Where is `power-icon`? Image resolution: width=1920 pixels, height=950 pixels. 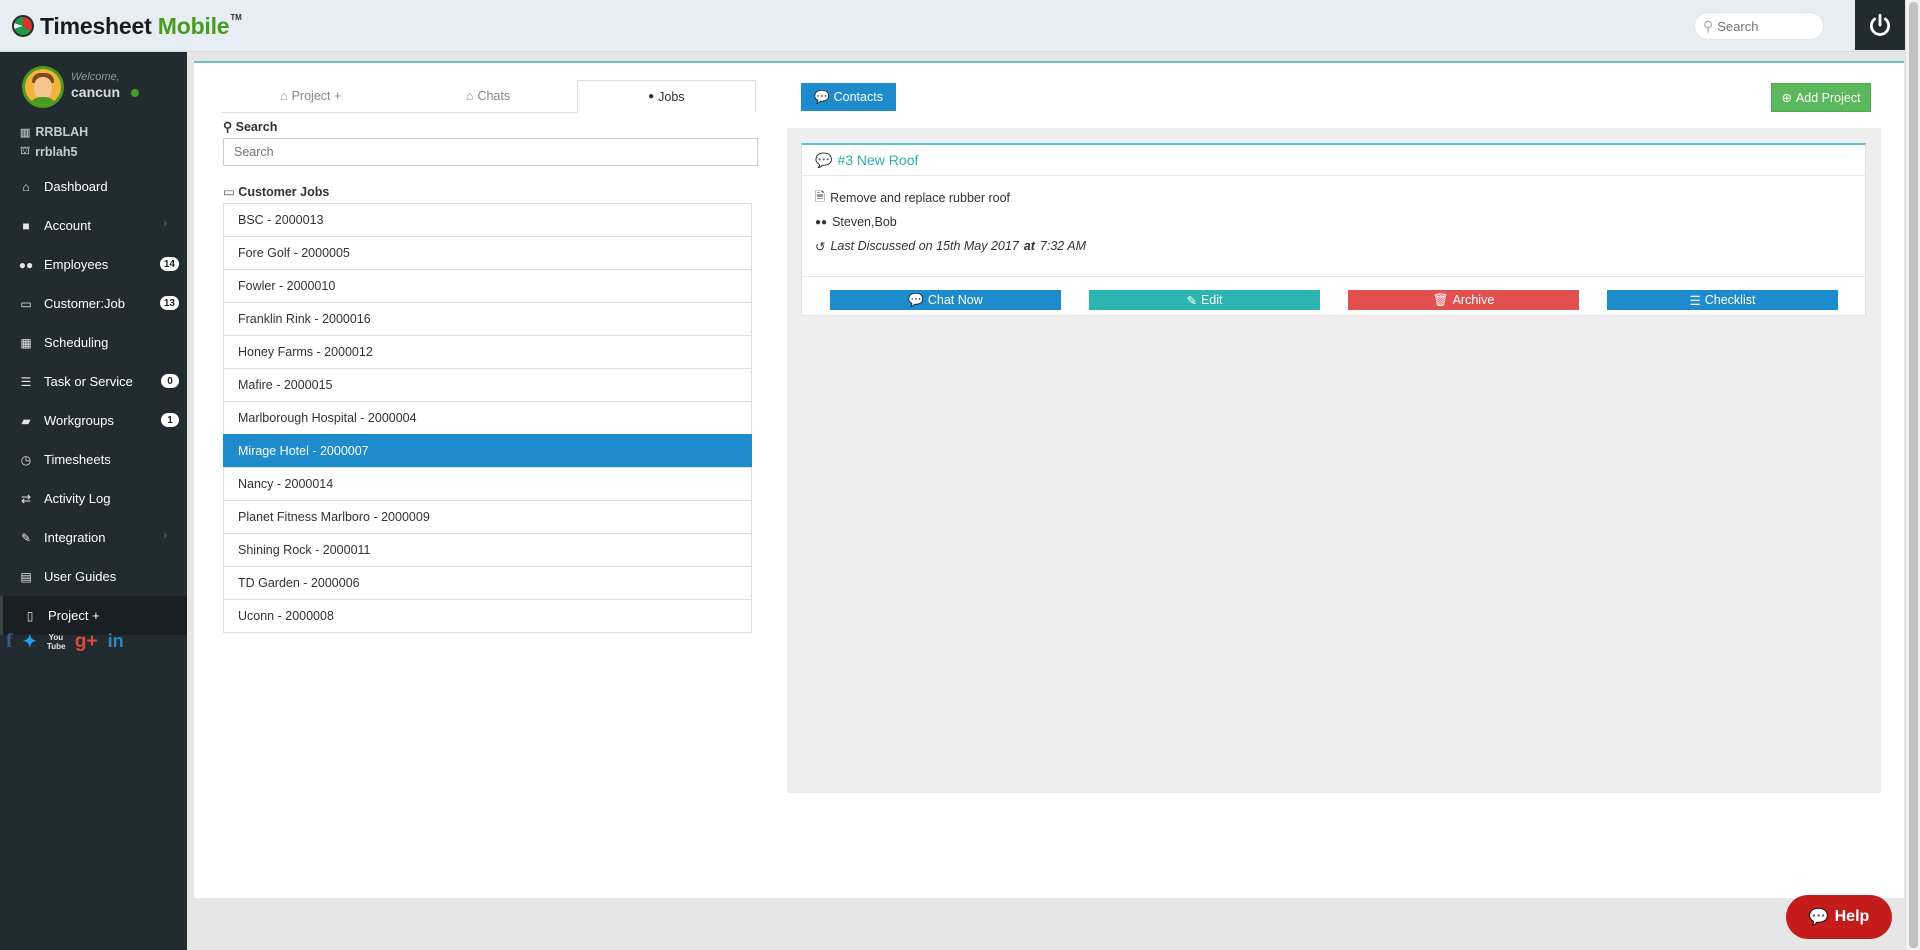
power-icon is located at coordinates (1880, 24).